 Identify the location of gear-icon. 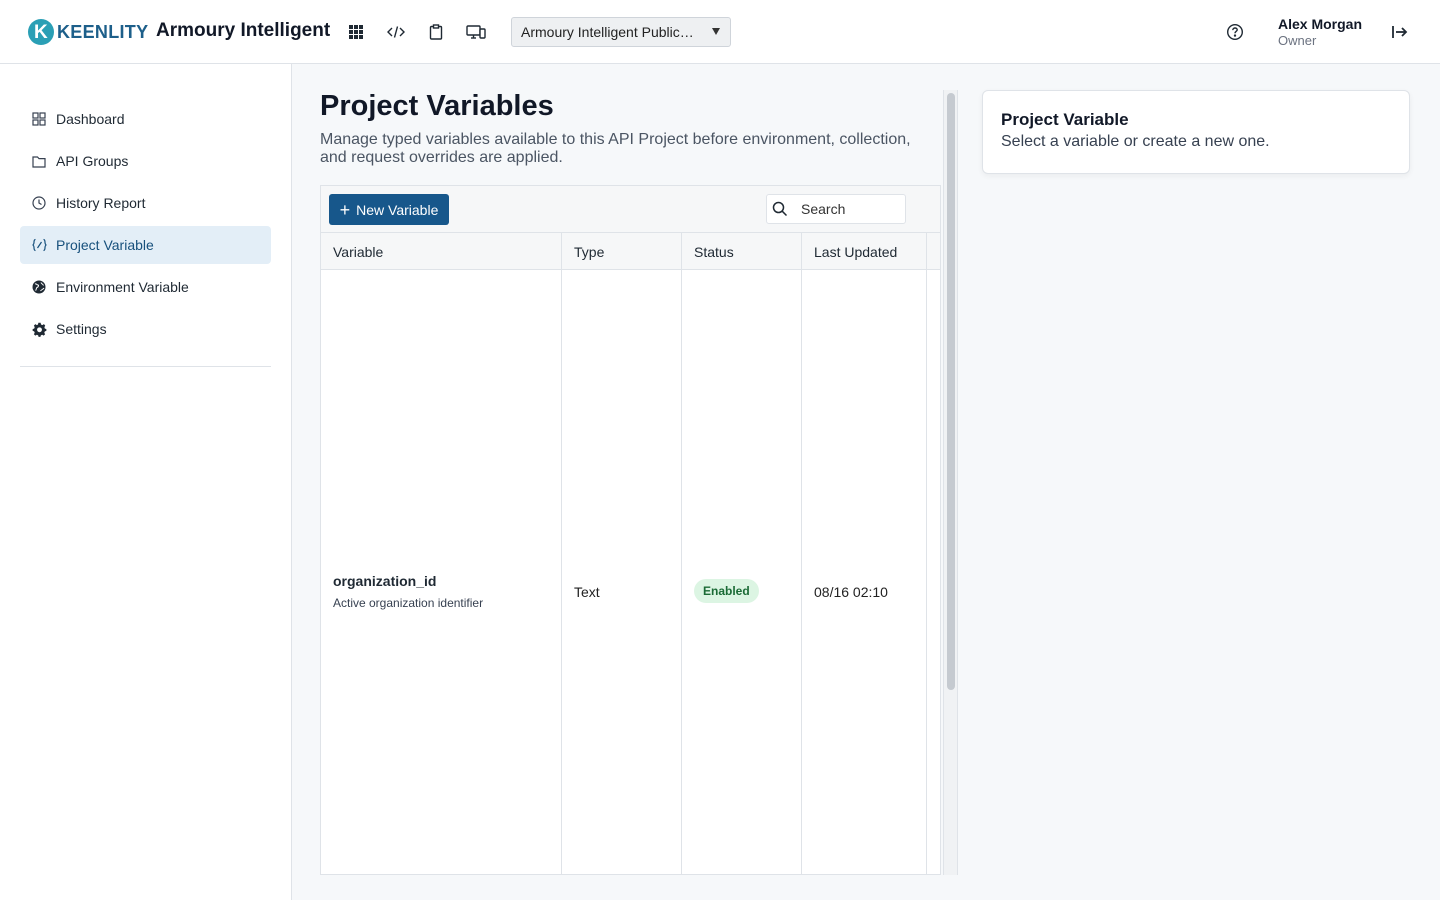
(39, 329).